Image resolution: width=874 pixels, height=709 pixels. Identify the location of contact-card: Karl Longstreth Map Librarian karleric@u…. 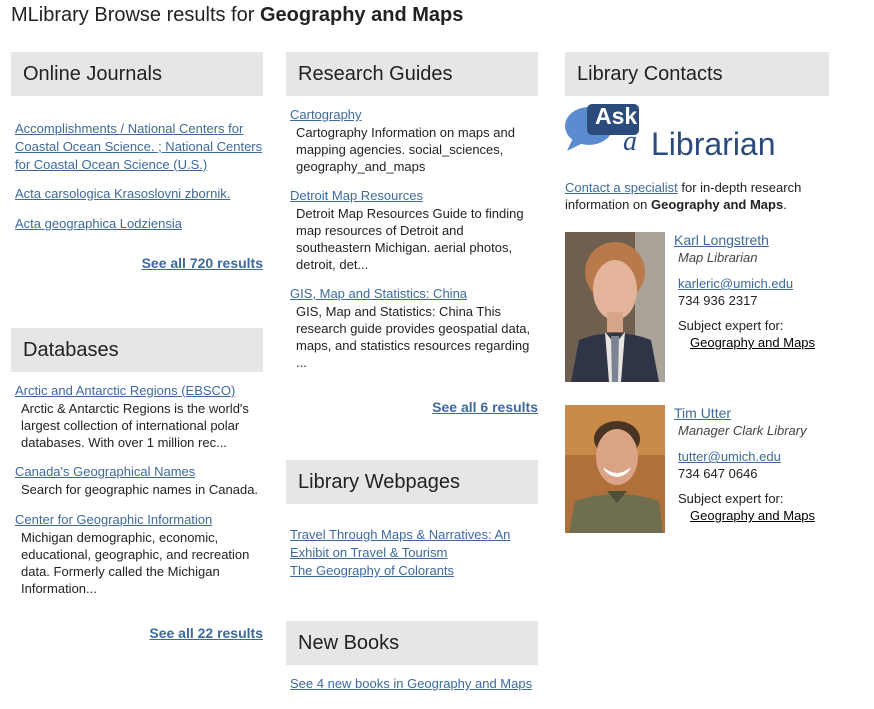
(697, 308).